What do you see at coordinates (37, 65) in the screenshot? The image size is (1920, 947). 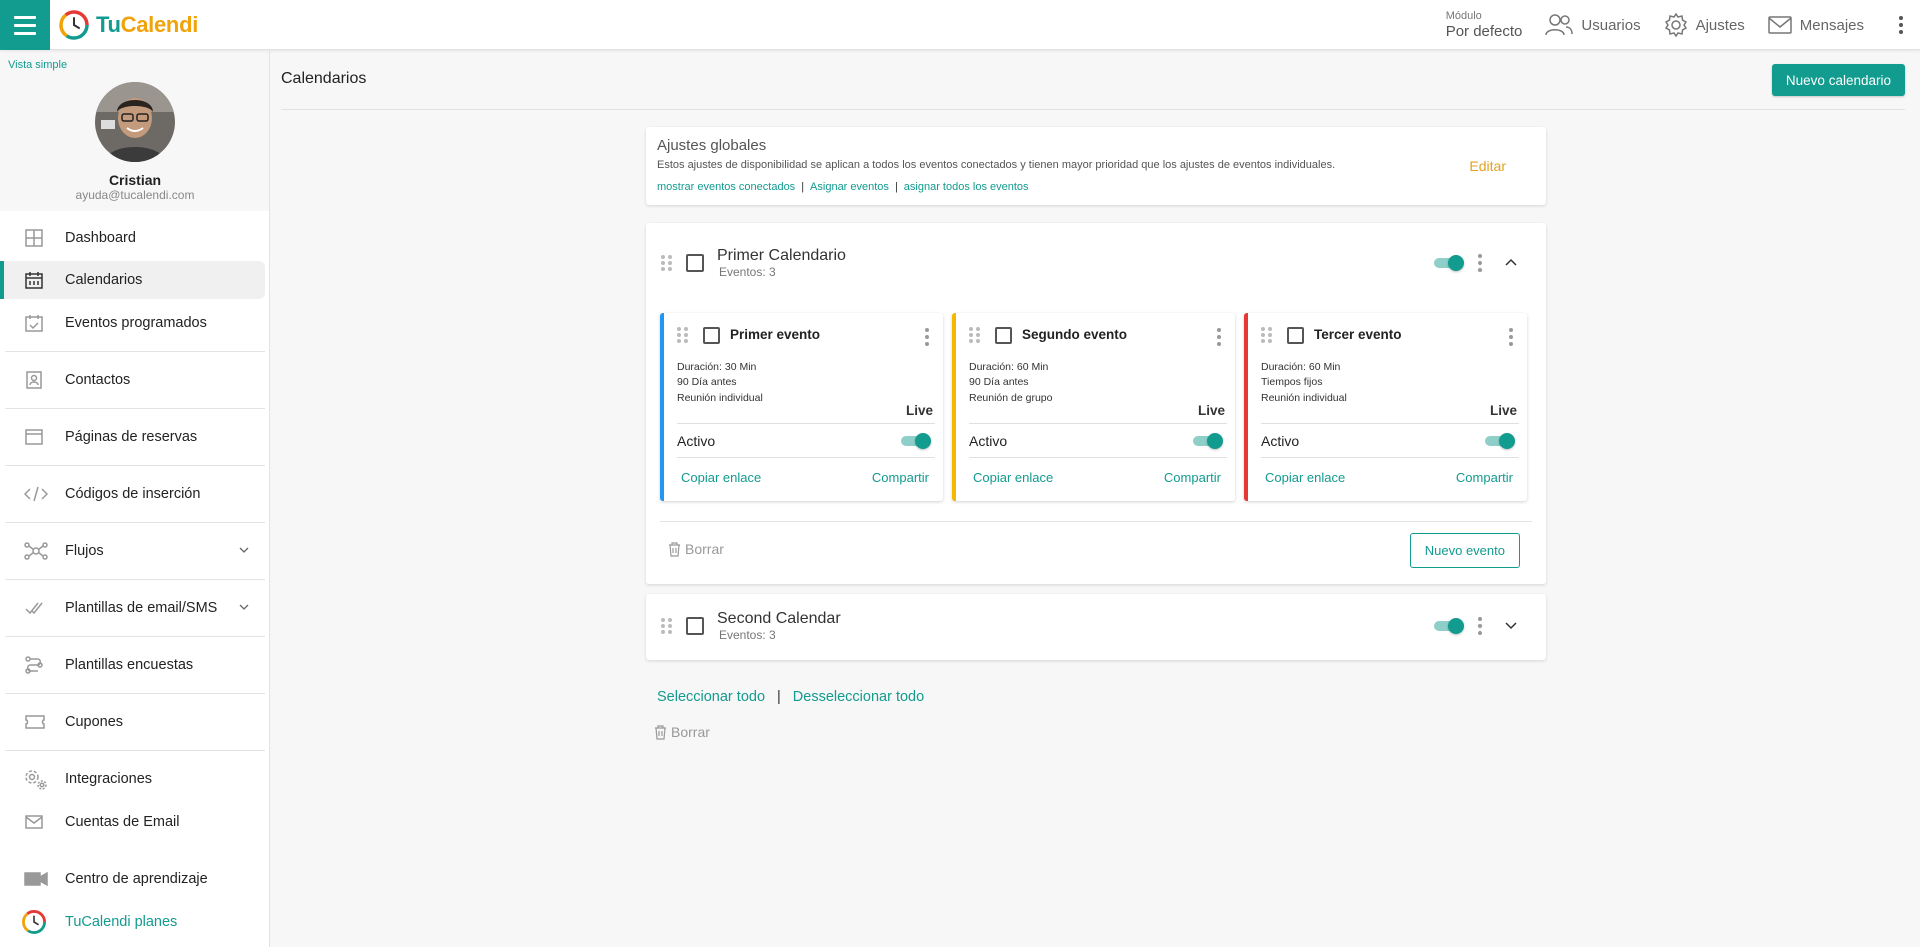 I see `simple-view-link: Vista simple` at bounding box center [37, 65].